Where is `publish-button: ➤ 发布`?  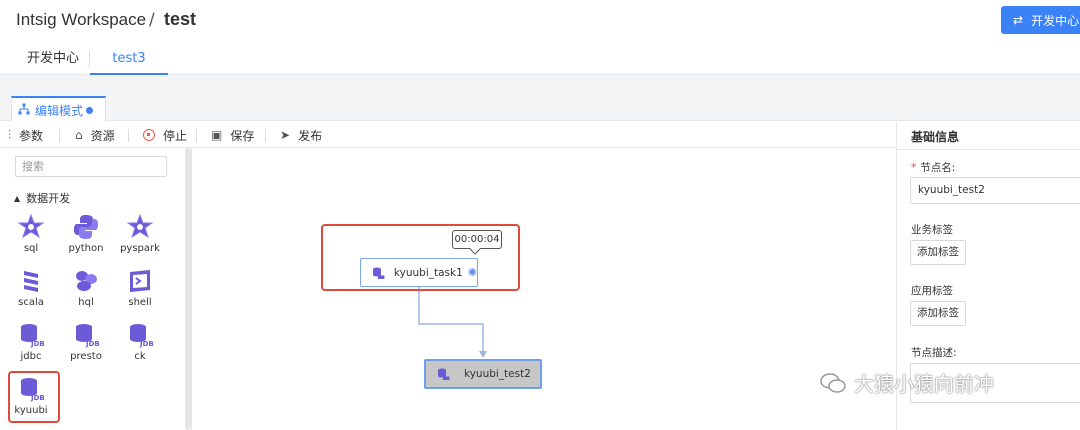
publish-button: ➤ 发布 is located at coordinates (301, 135).